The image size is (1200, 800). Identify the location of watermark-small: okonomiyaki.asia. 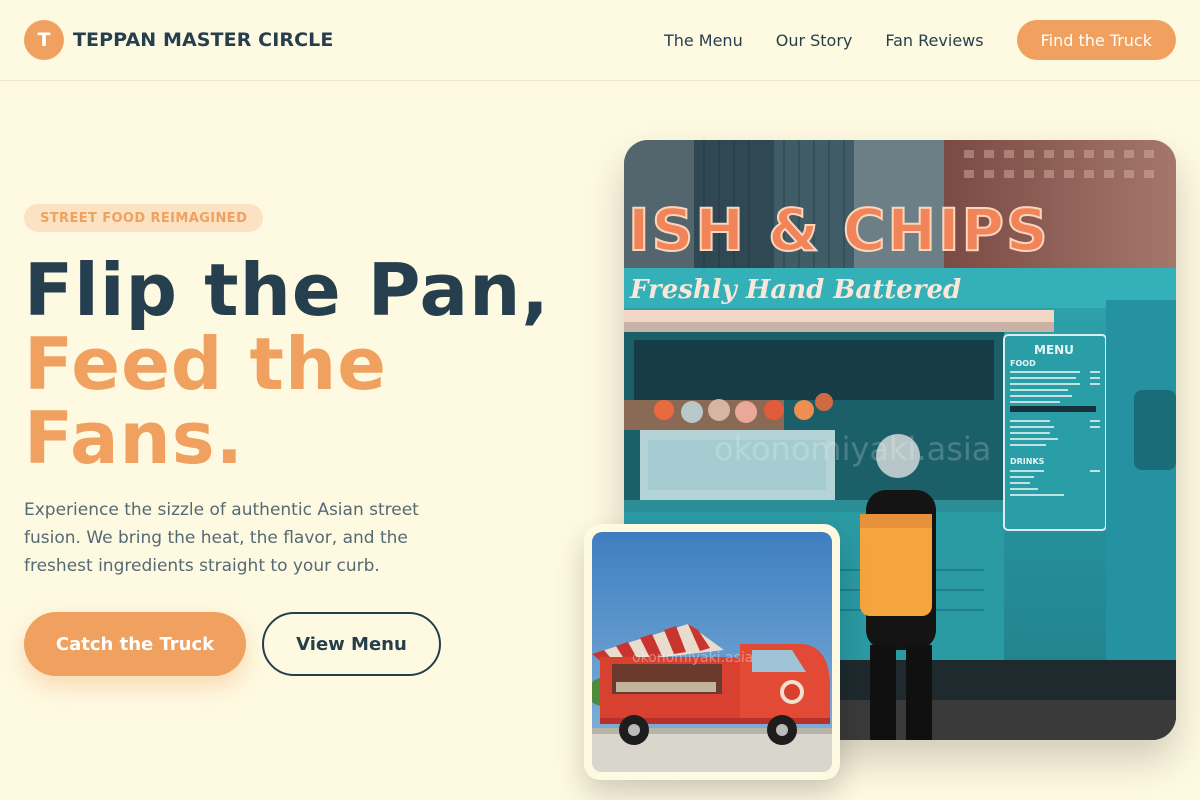
(692, 658).